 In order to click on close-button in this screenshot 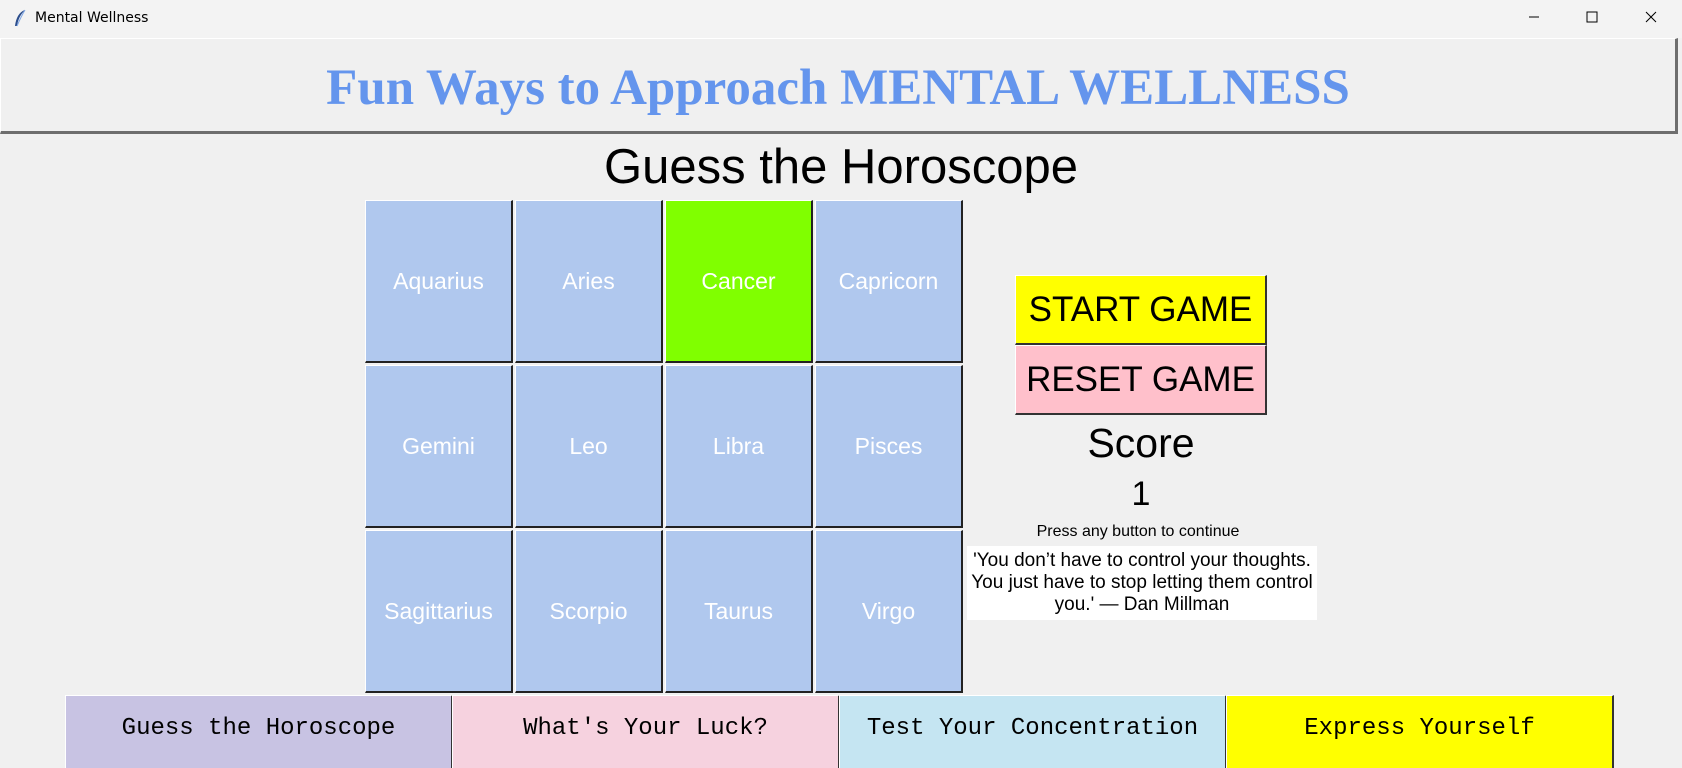, I will do `click(1651, 19)`.